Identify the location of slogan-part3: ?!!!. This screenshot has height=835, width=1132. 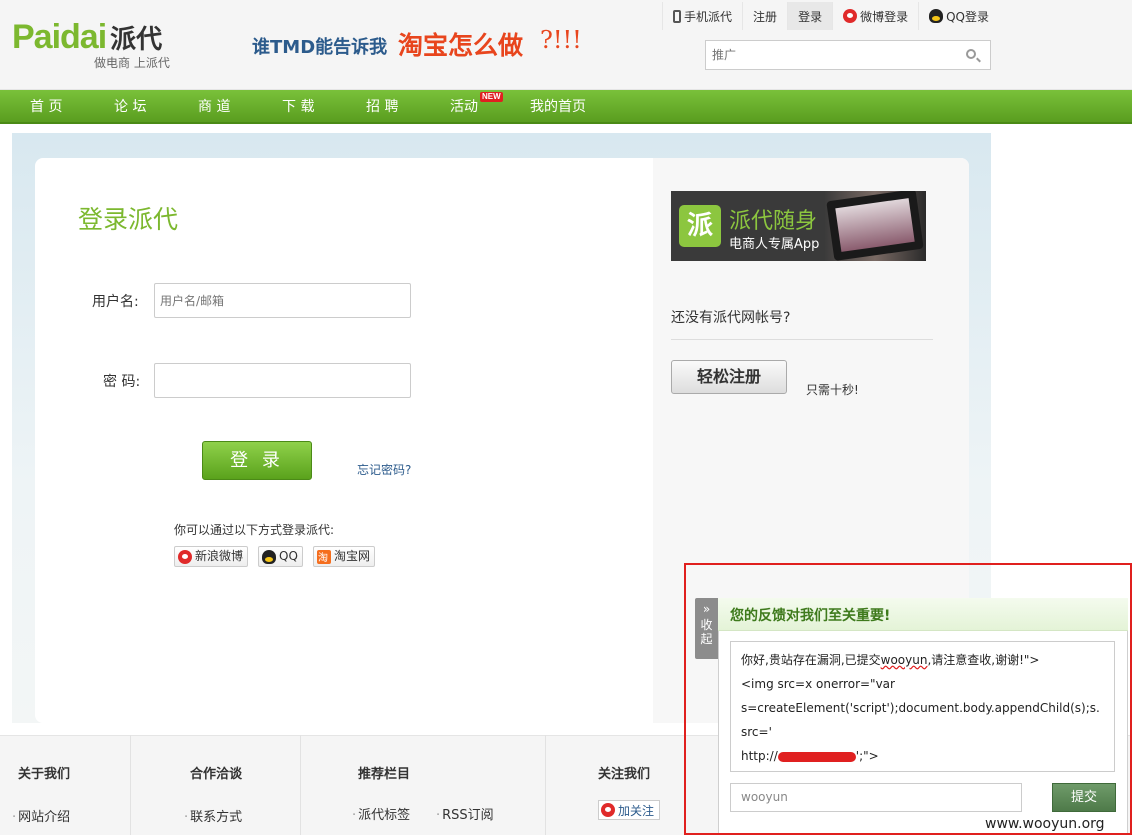
(561, 40).